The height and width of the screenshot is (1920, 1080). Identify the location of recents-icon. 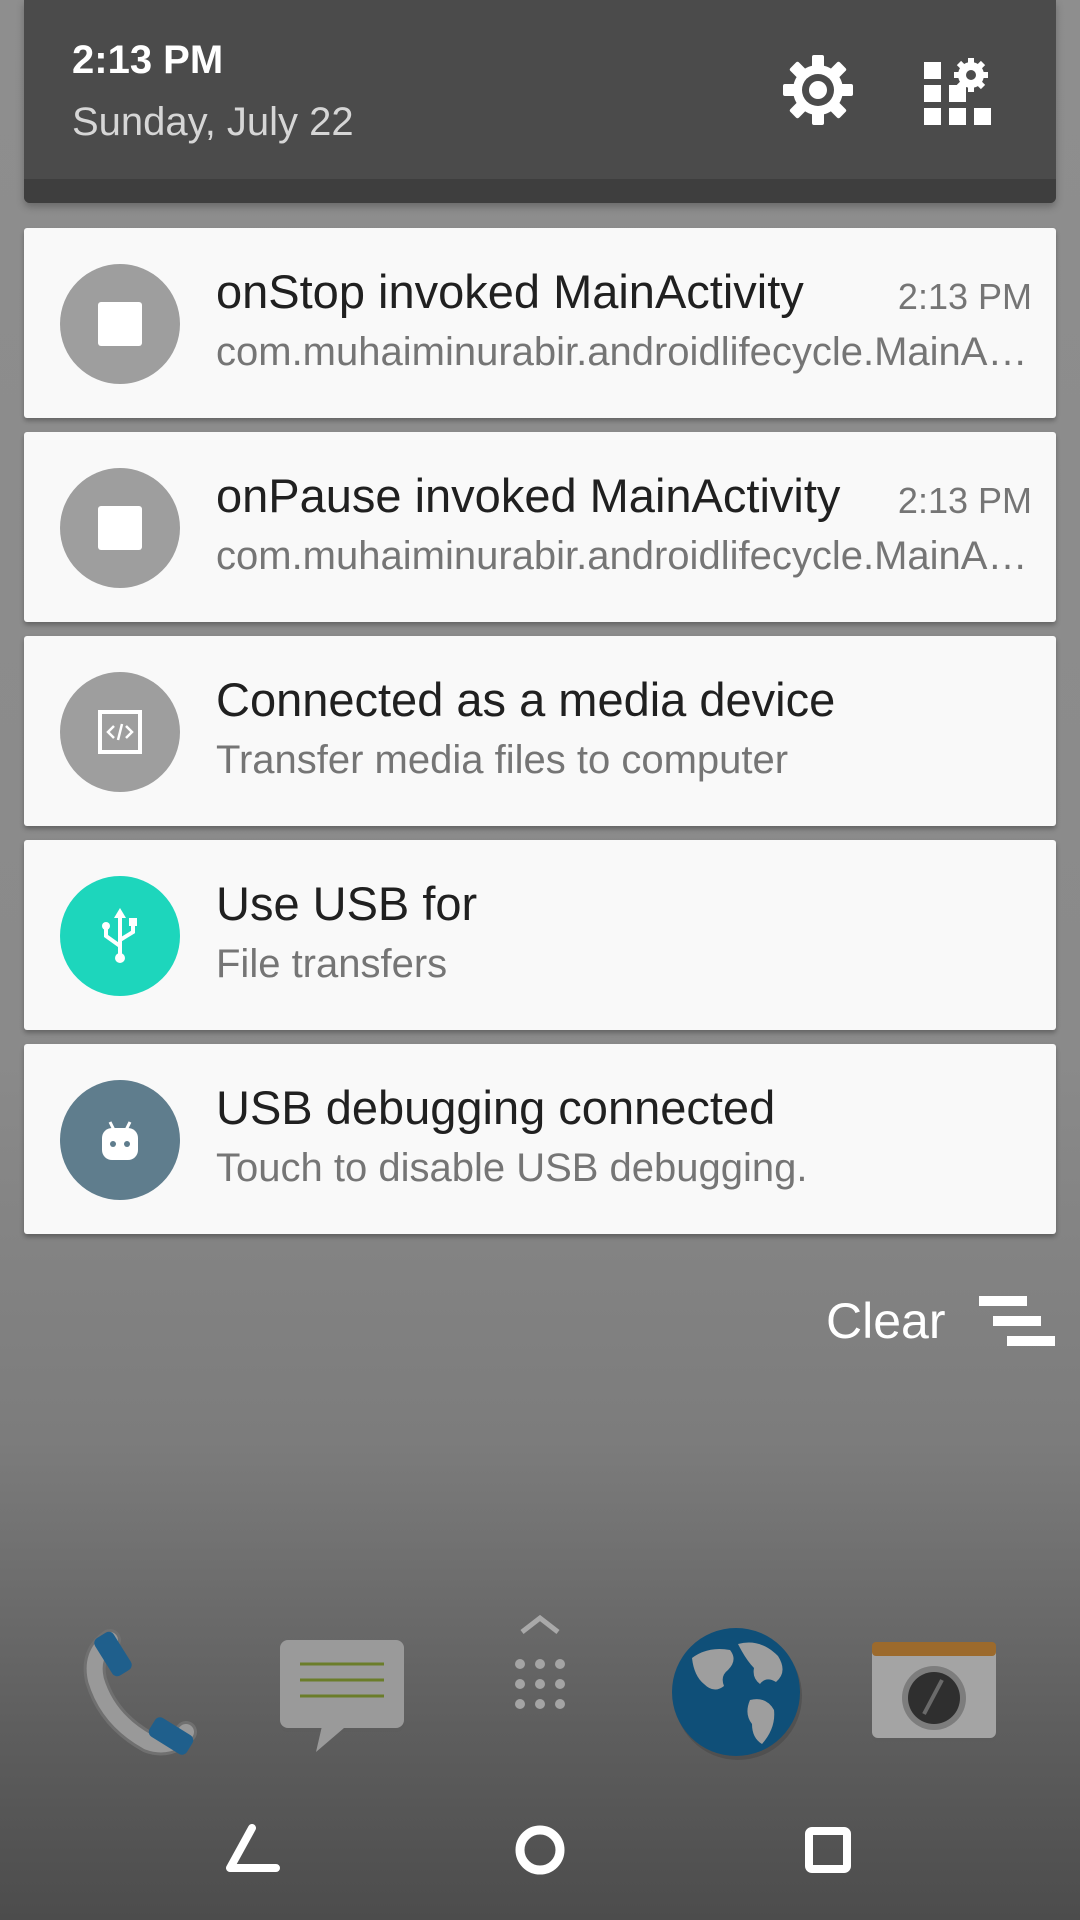
(828, 1850).